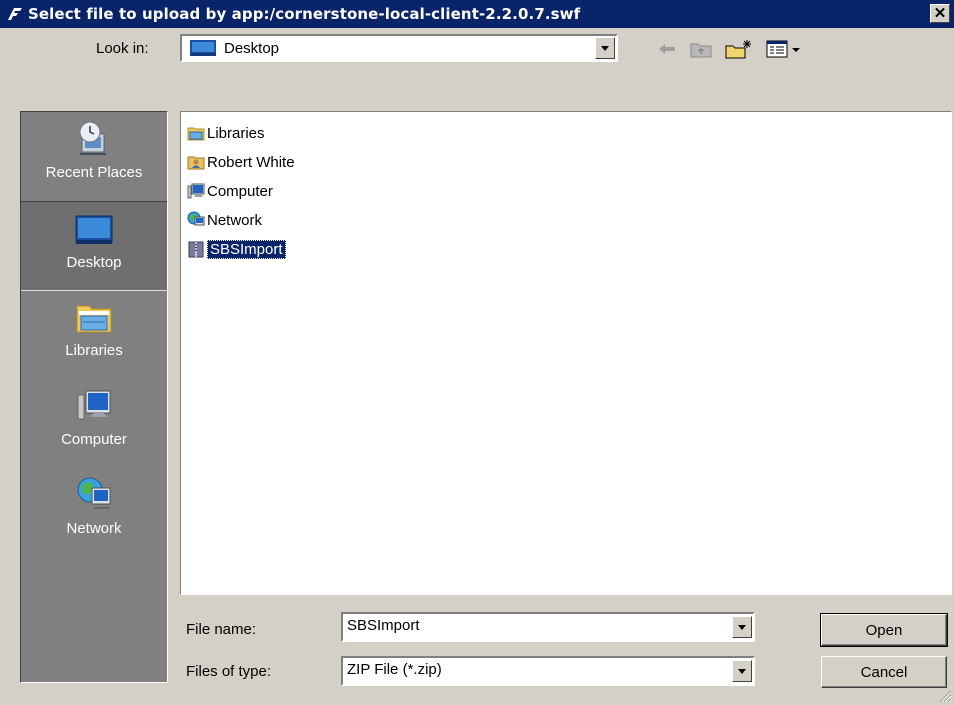  I want to click on new-folder-icon, so click(738, 49).